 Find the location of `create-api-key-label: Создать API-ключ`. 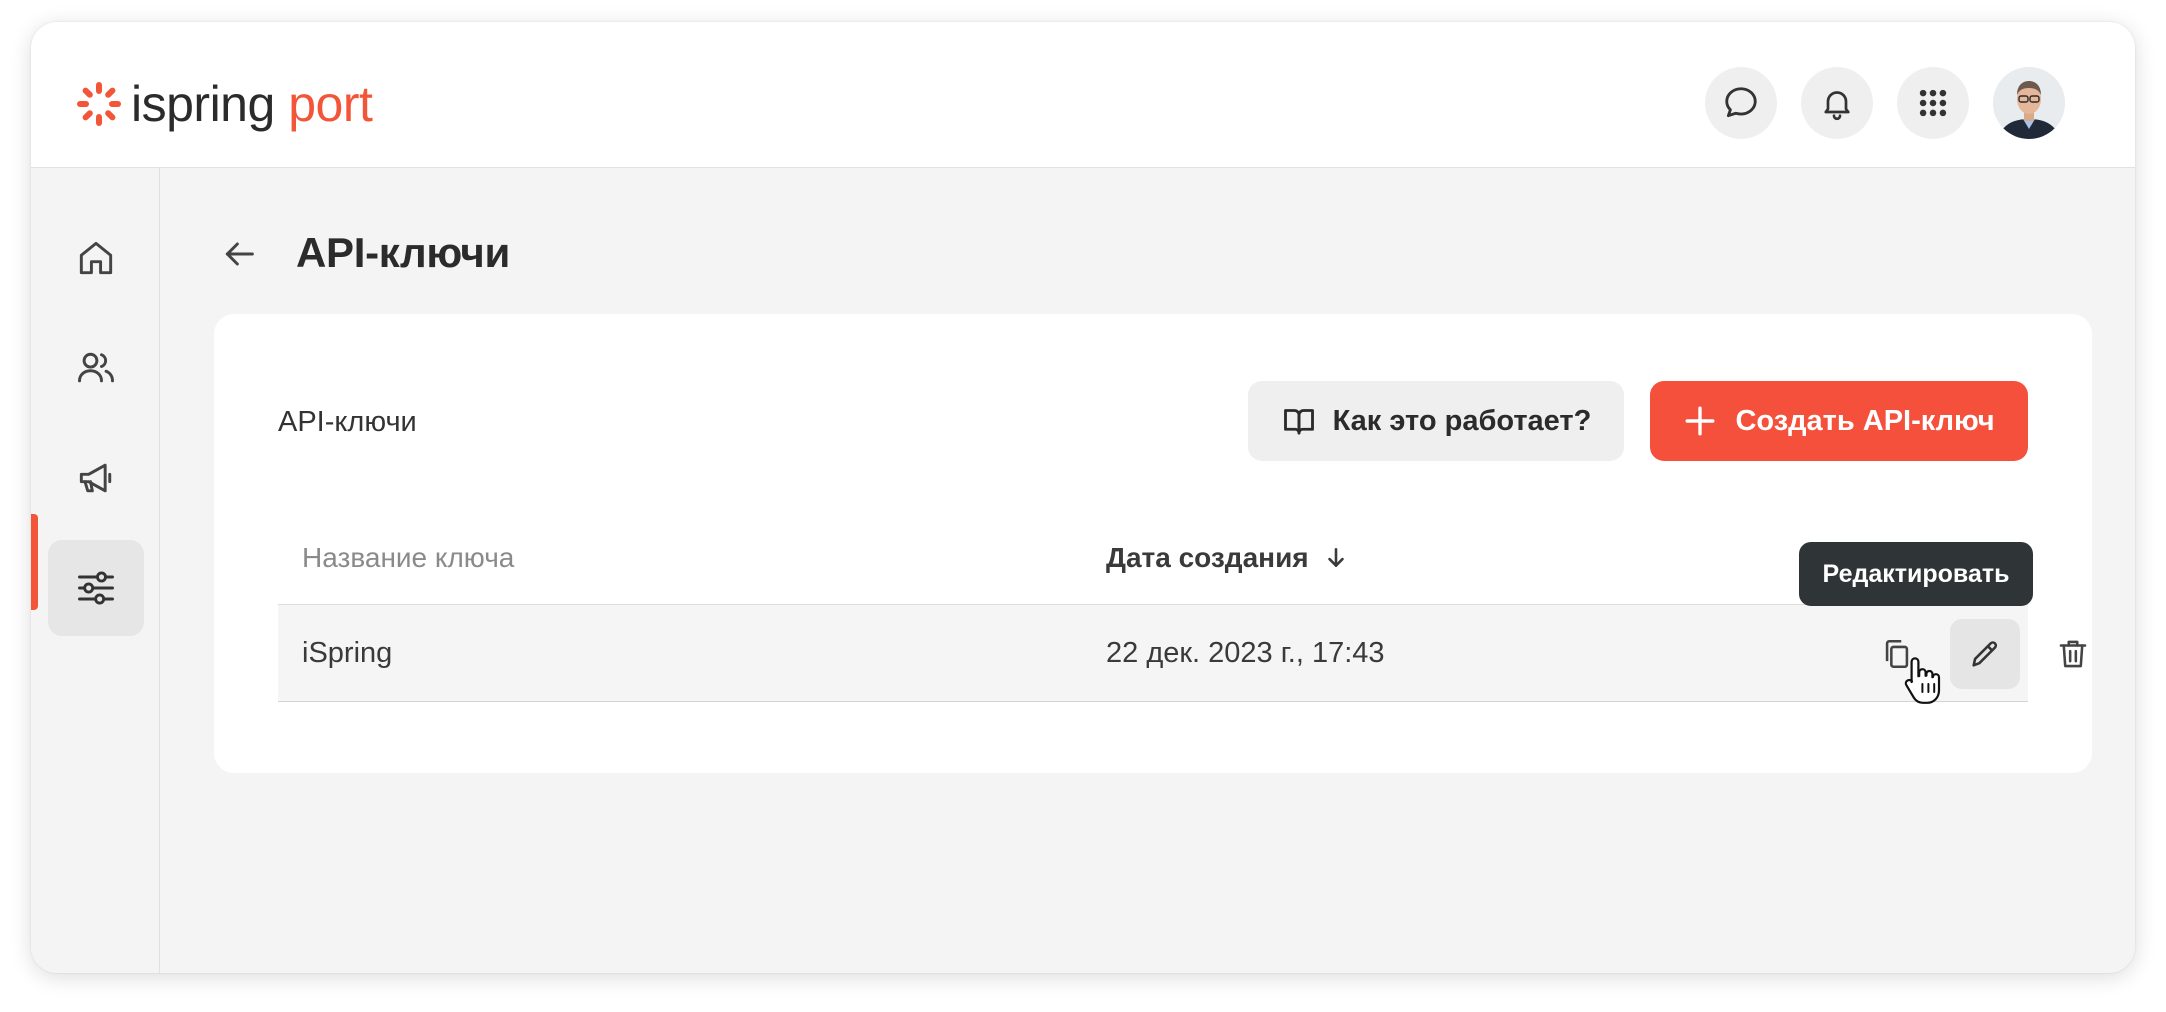

create-api-key-label: Создать API-ключ is located at coordinates (1865, 420).